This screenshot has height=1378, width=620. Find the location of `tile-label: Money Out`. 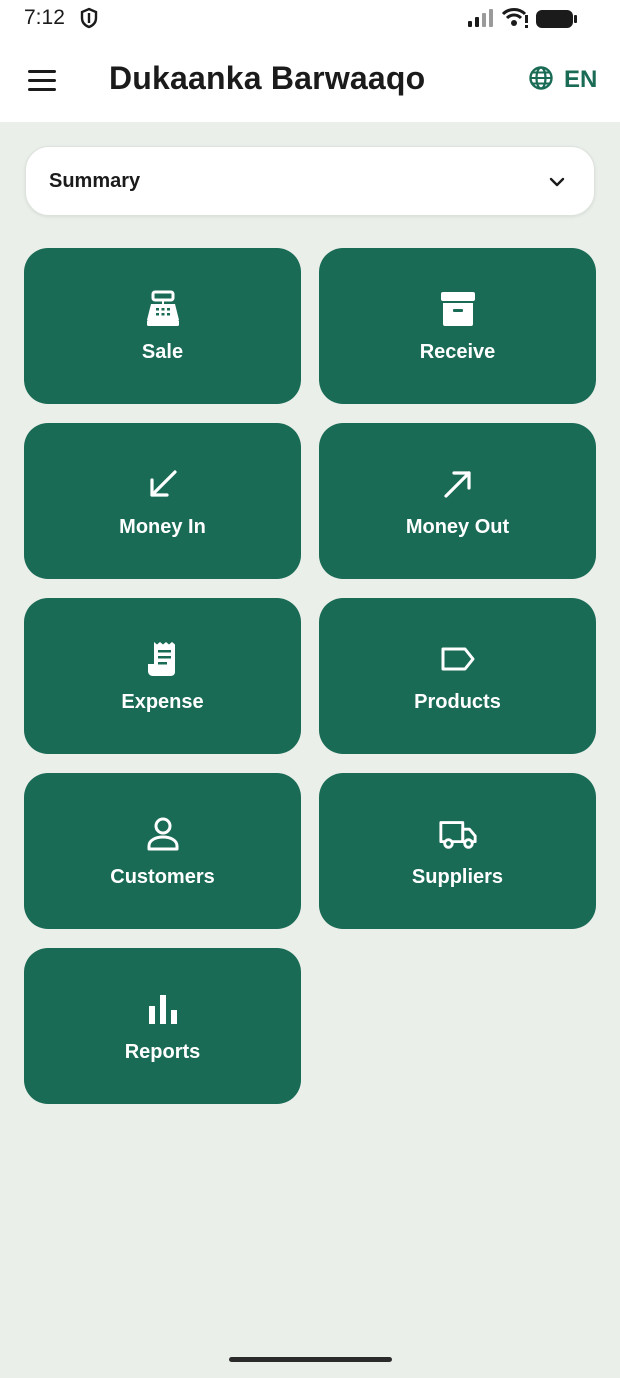

tile-label: Money Out is located at coordinates (457, 526).